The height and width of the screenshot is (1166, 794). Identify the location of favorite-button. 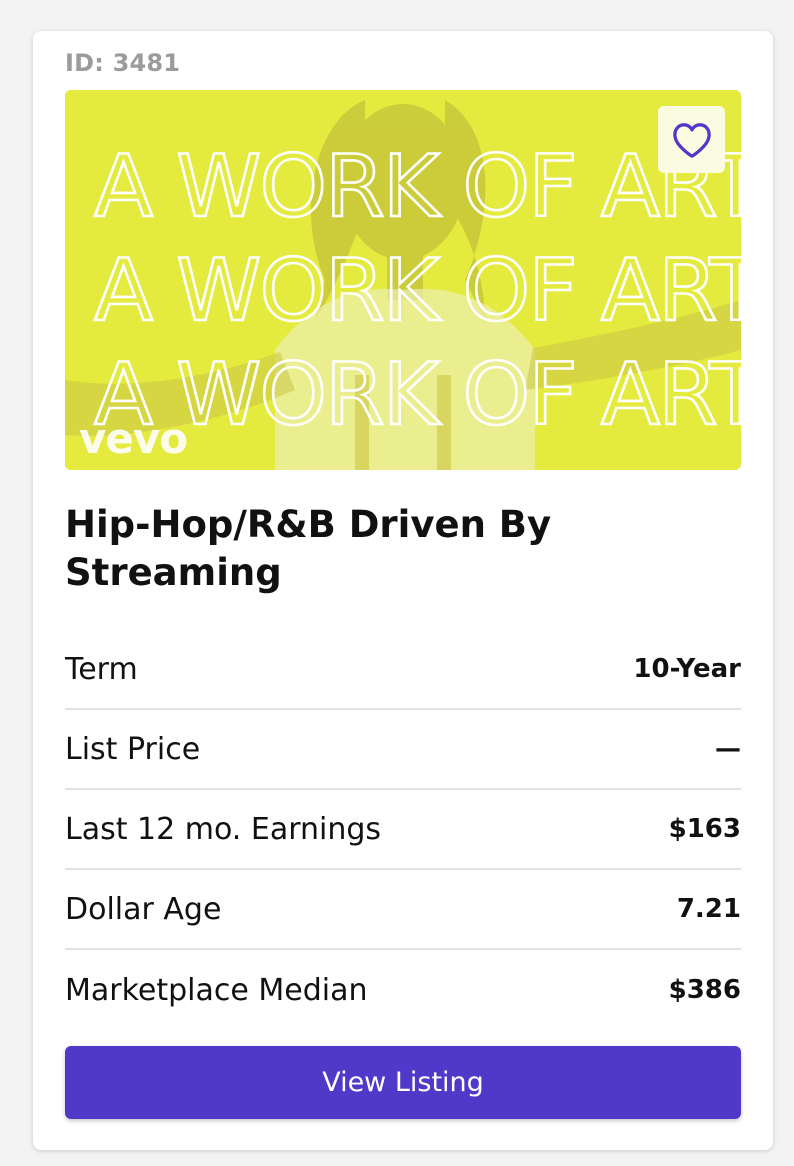
(691, 139).